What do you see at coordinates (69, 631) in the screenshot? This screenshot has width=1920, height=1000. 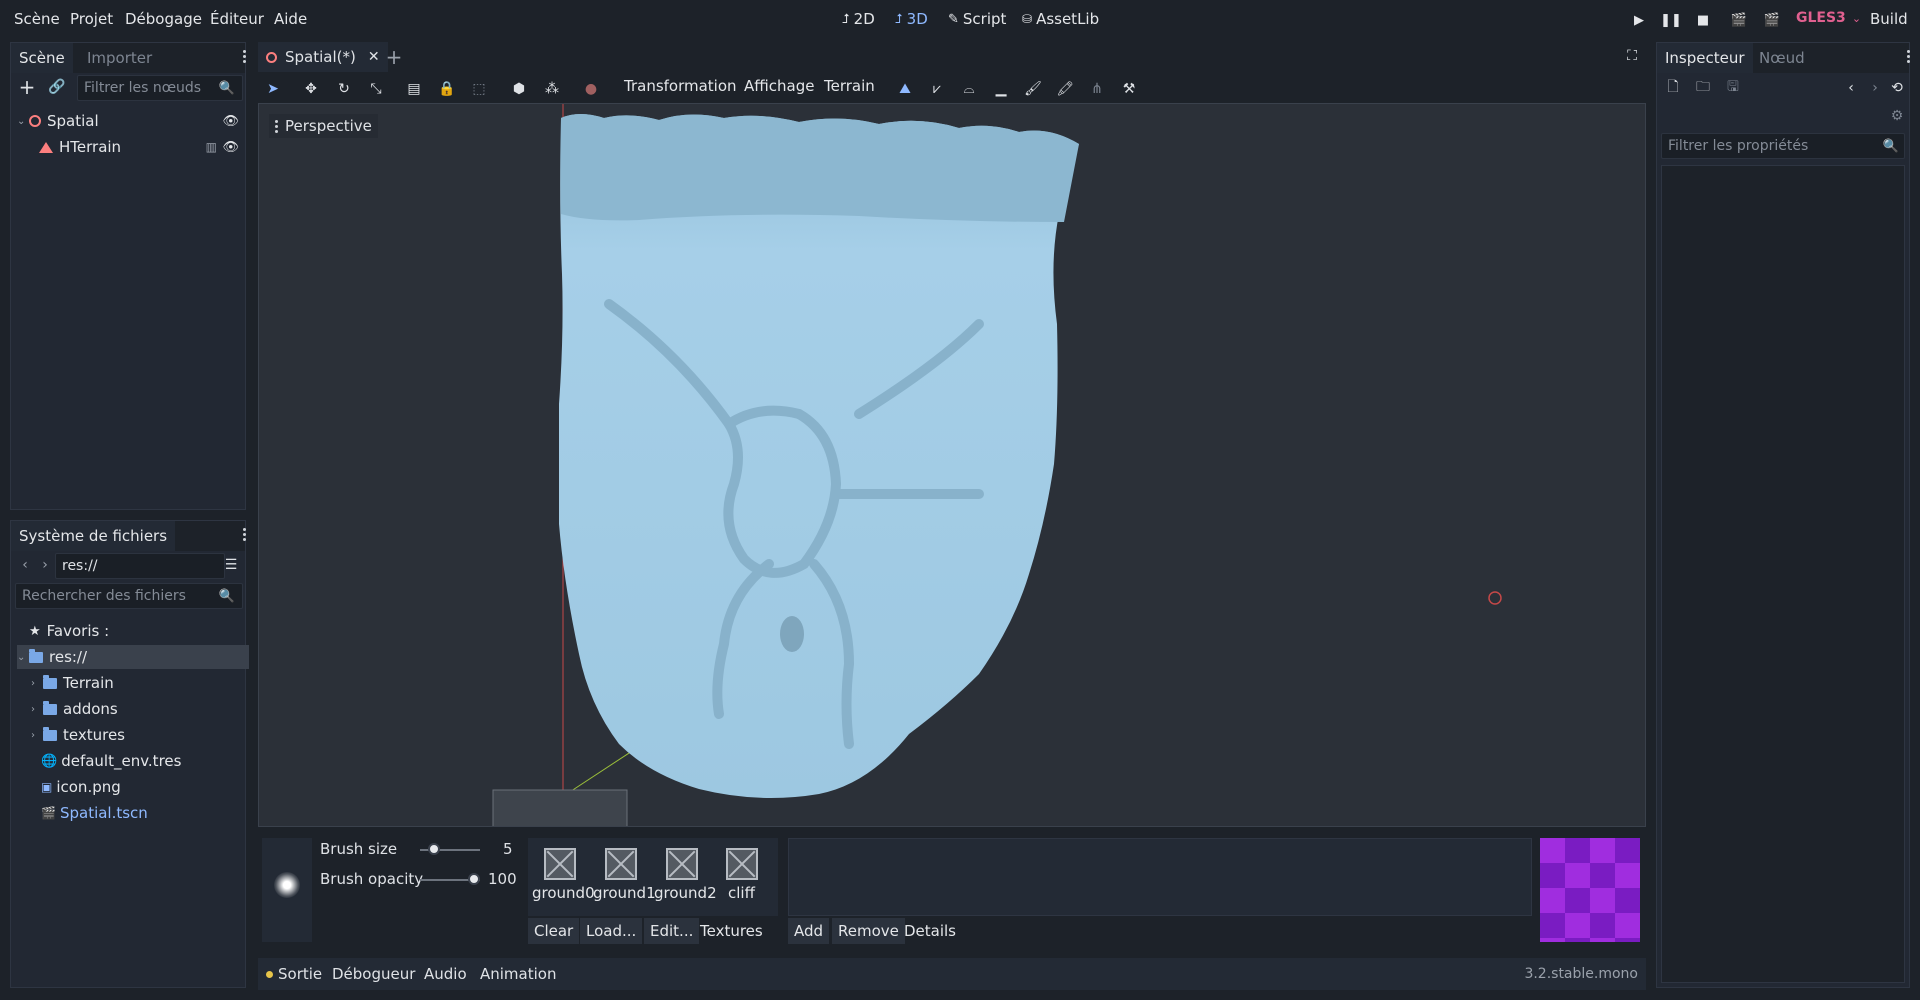 I see `favorites-item: ★ Favoris :` at bounding box center [69, 631].